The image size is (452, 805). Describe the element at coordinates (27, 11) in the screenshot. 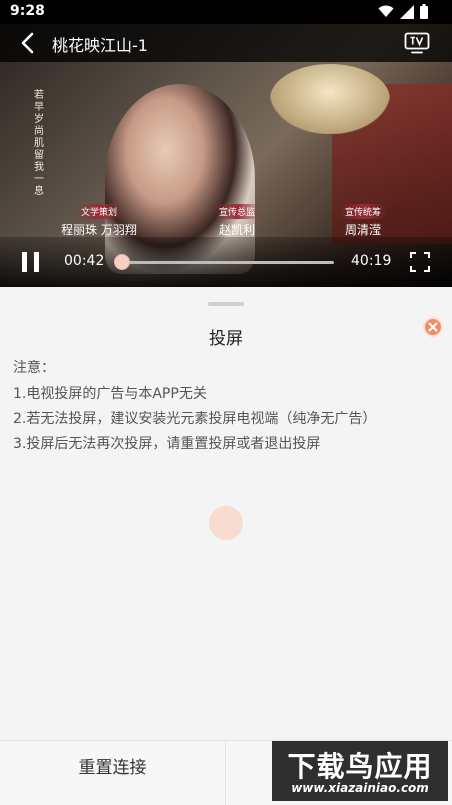

I see `status-time: 9:28` at that location.